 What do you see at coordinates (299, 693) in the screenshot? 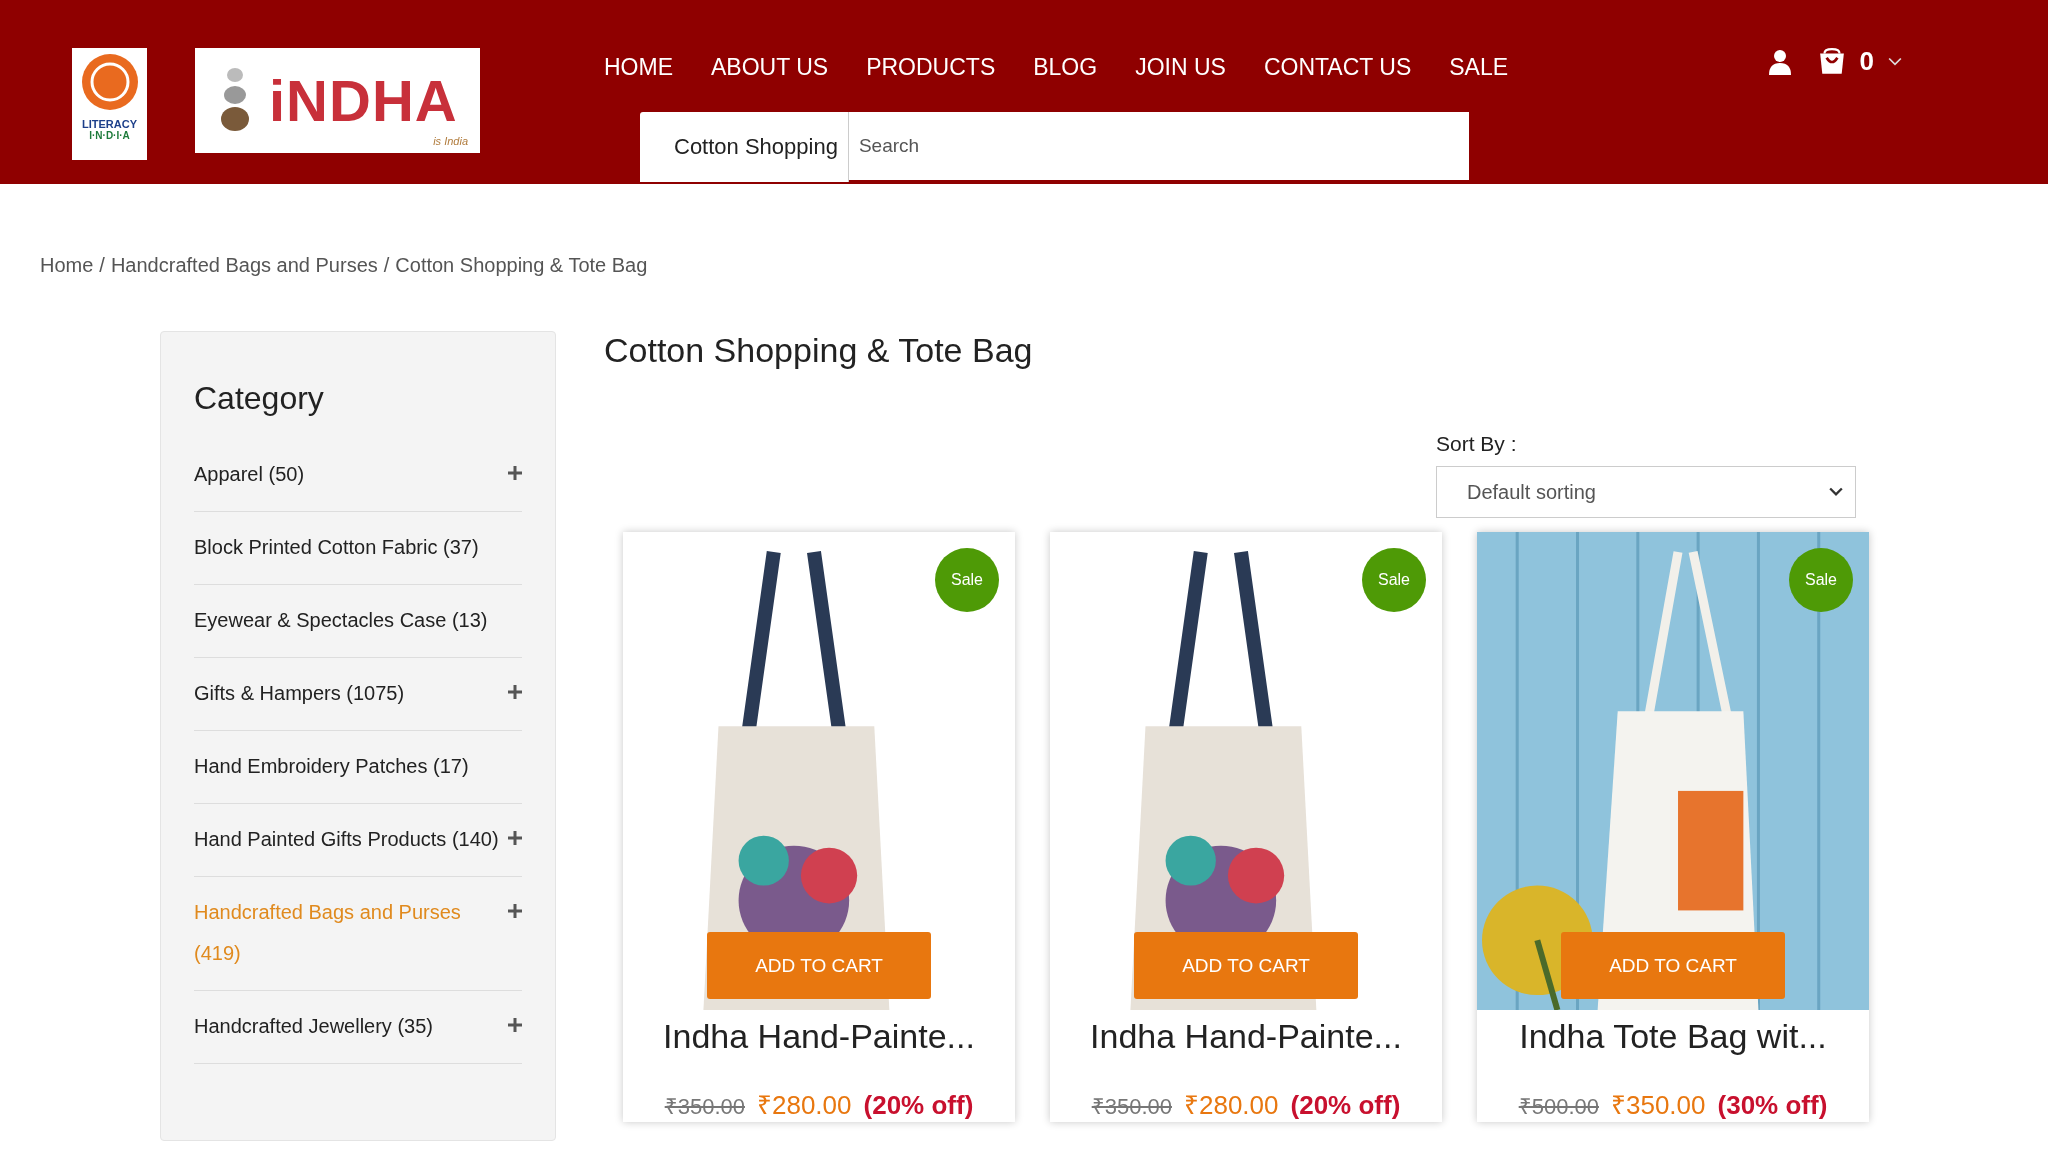
I see `category-link: Gifts & Hampers (1075)` at bounding box center [299, 693].